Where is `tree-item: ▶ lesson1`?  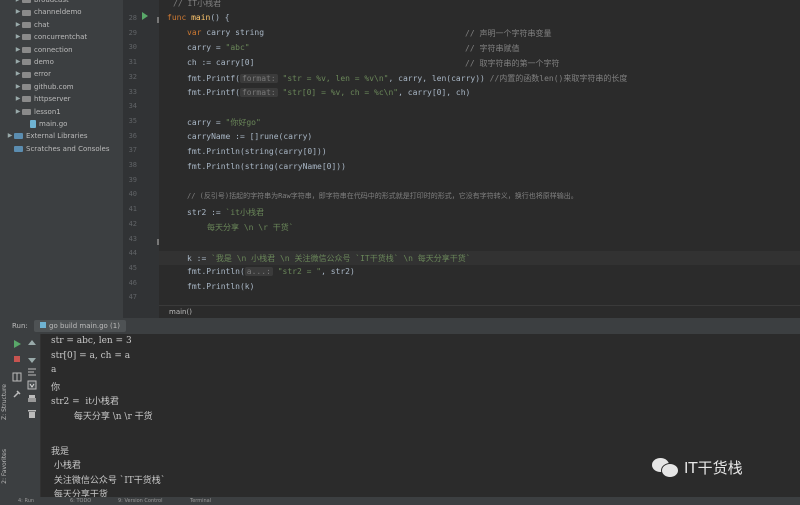
tree-item: ▶ lesson1 is located at coordinates (63, 112).